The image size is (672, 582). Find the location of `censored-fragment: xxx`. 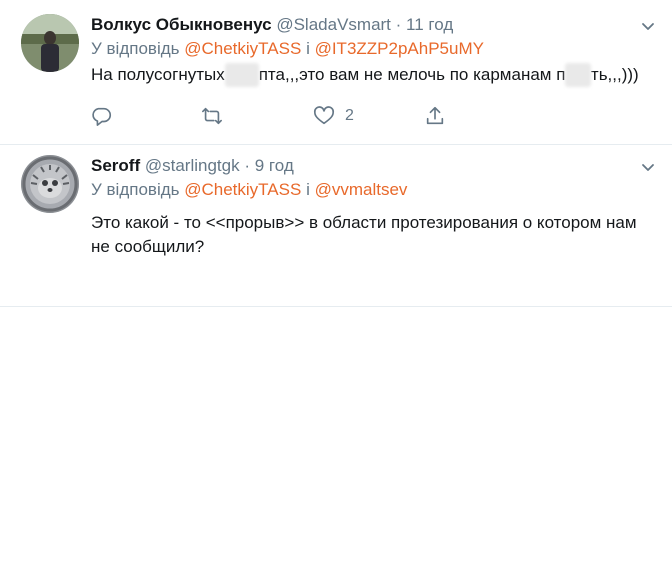

censored-fragment: xxx is located at coordinates (578, 75).